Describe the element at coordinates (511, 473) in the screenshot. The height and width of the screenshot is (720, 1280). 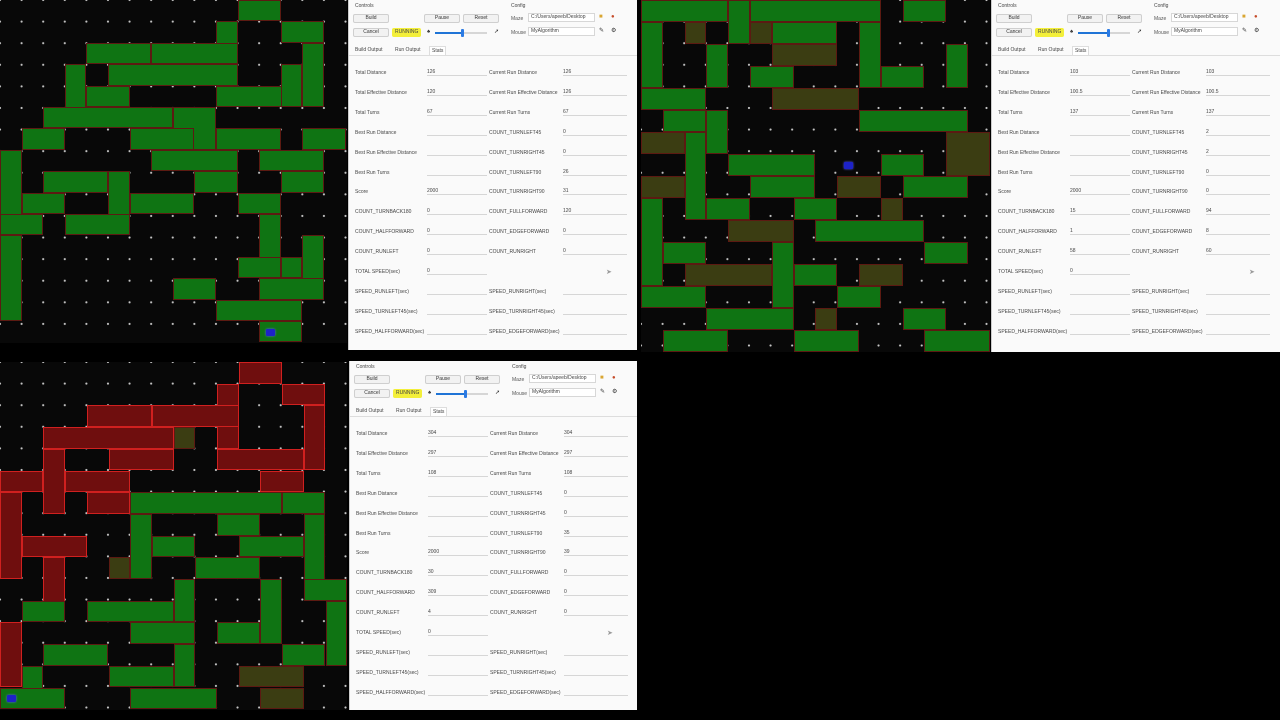
I see `stat-label: Current Run Turns` at that location.